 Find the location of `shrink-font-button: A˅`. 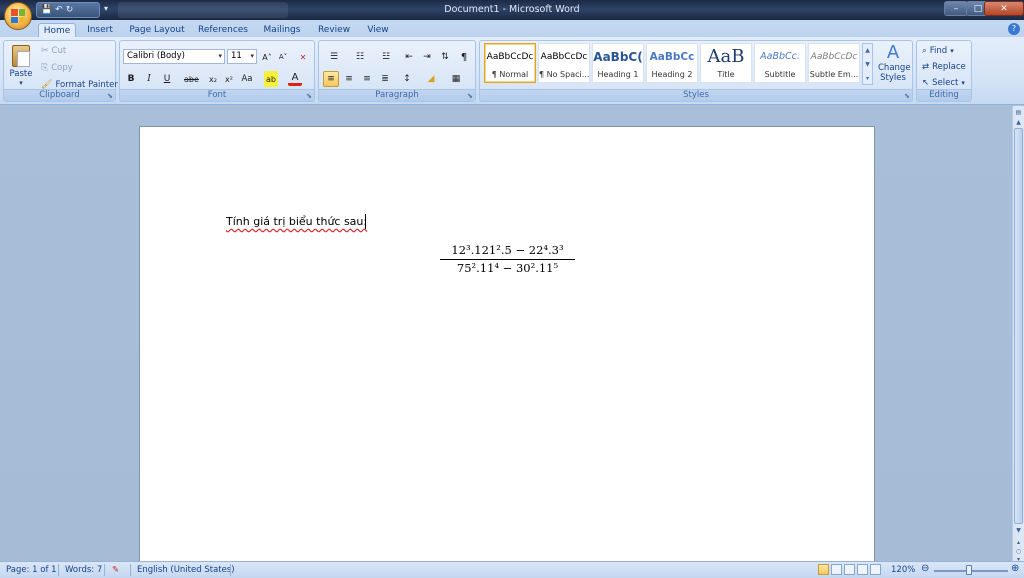

shrink-font-button: A˅ is located at coordinates (283, 57).